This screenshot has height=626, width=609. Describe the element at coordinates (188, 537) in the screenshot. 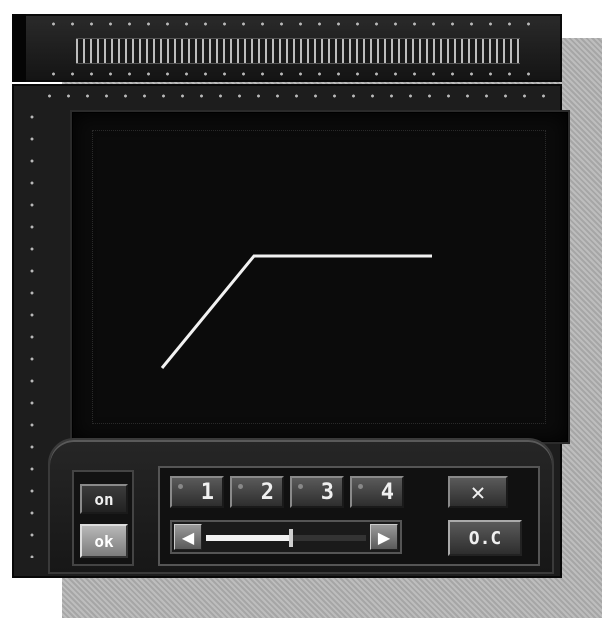

I see `slider-left-arrow-icon: ◀` at that location.